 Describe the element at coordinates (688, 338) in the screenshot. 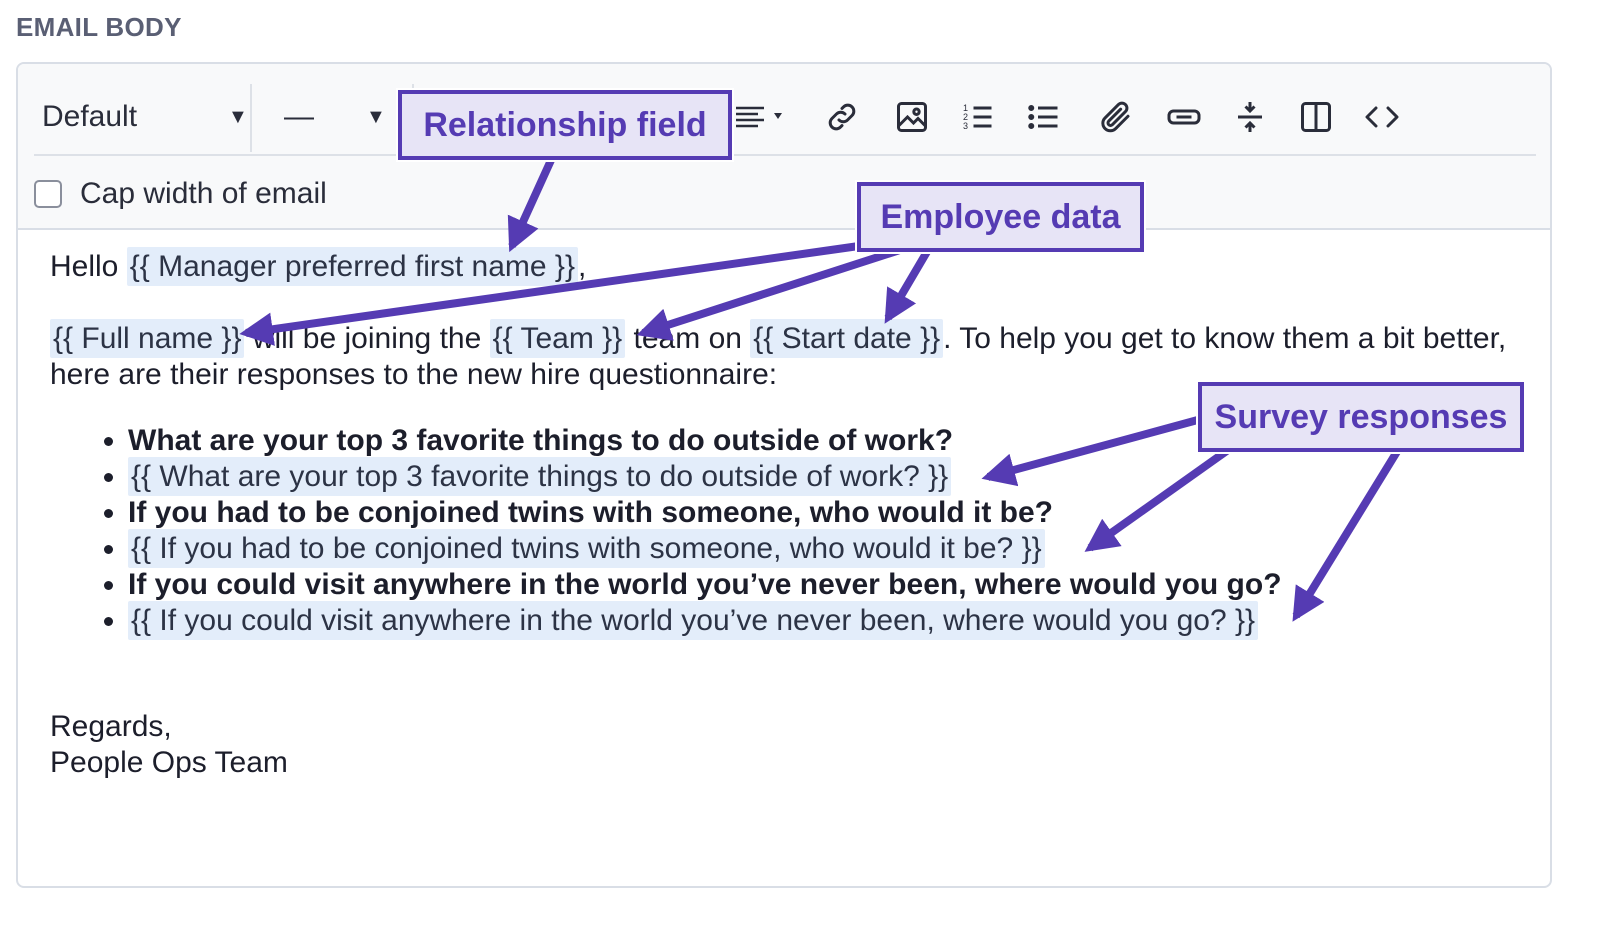

I see `intro-text-2: team on` at that location.